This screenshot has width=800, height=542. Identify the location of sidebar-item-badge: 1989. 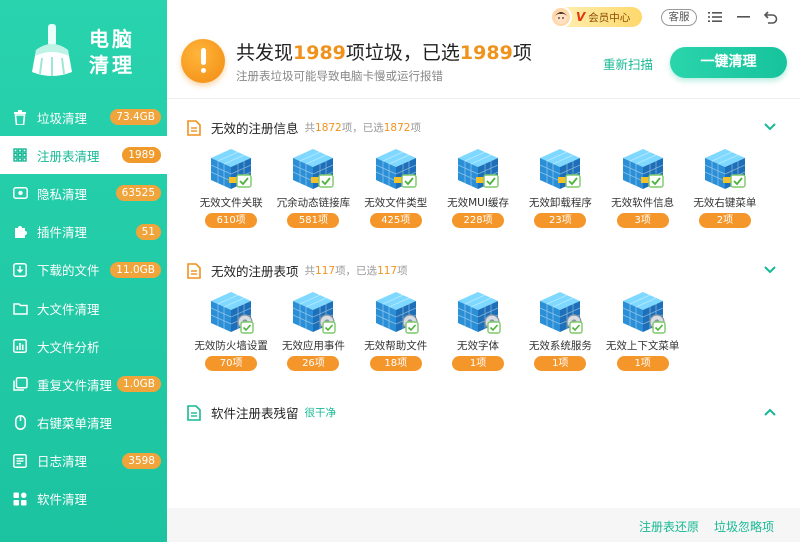
(141, 155).